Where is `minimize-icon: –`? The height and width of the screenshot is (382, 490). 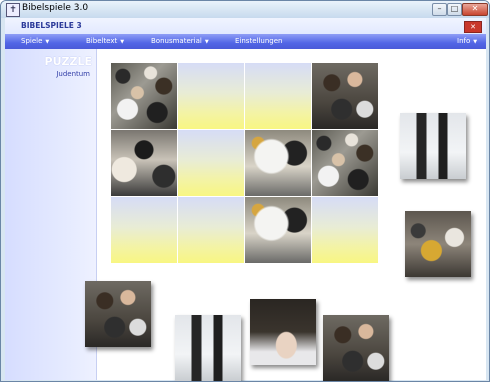
minimize-icon: – is located at coordinates (439, 8).